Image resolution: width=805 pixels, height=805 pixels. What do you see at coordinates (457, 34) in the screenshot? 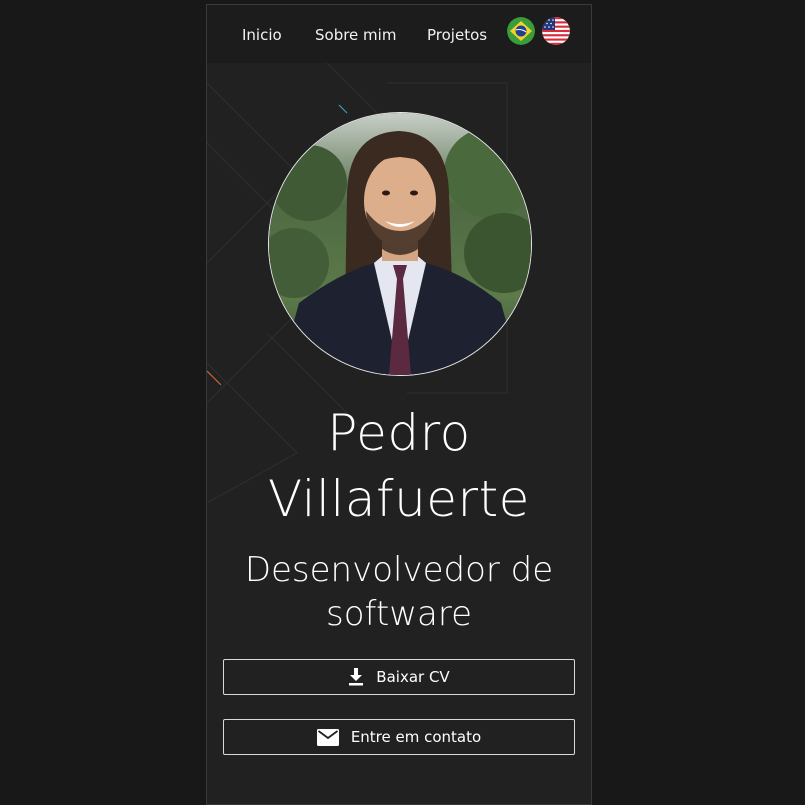
I see `nav-link-projetos: Projetos` at bounding box center [457, 34].